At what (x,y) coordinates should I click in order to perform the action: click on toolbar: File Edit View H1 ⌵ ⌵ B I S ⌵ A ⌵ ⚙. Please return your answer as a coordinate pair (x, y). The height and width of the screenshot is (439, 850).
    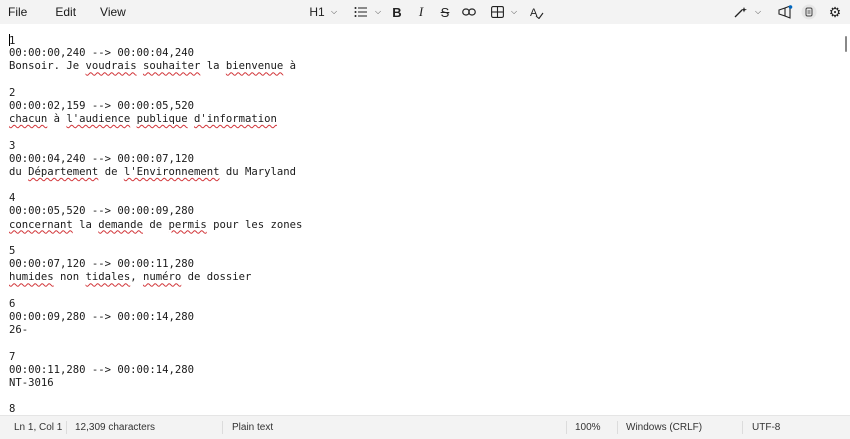
    Looking at the image, I should click on (425, 12).